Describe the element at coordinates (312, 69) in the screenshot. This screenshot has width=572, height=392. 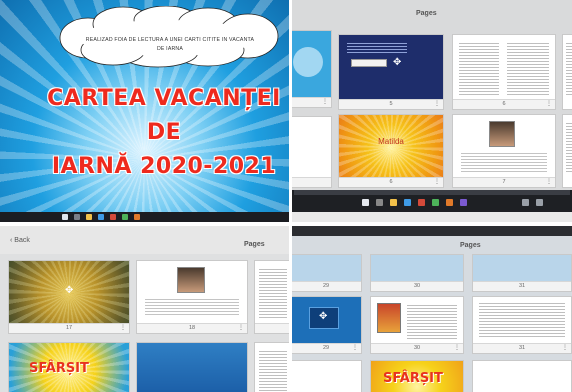
I see `page-thumbnail: ⋮` at that location.